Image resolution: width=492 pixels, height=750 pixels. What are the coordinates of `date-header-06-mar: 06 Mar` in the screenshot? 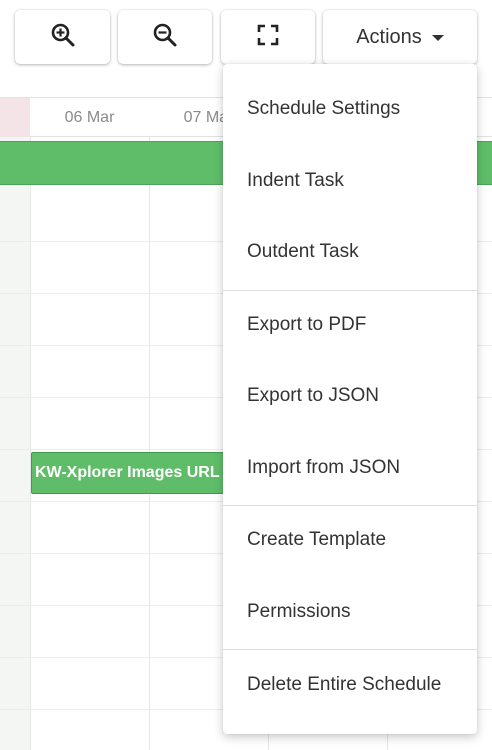 It's located at (89, 117).